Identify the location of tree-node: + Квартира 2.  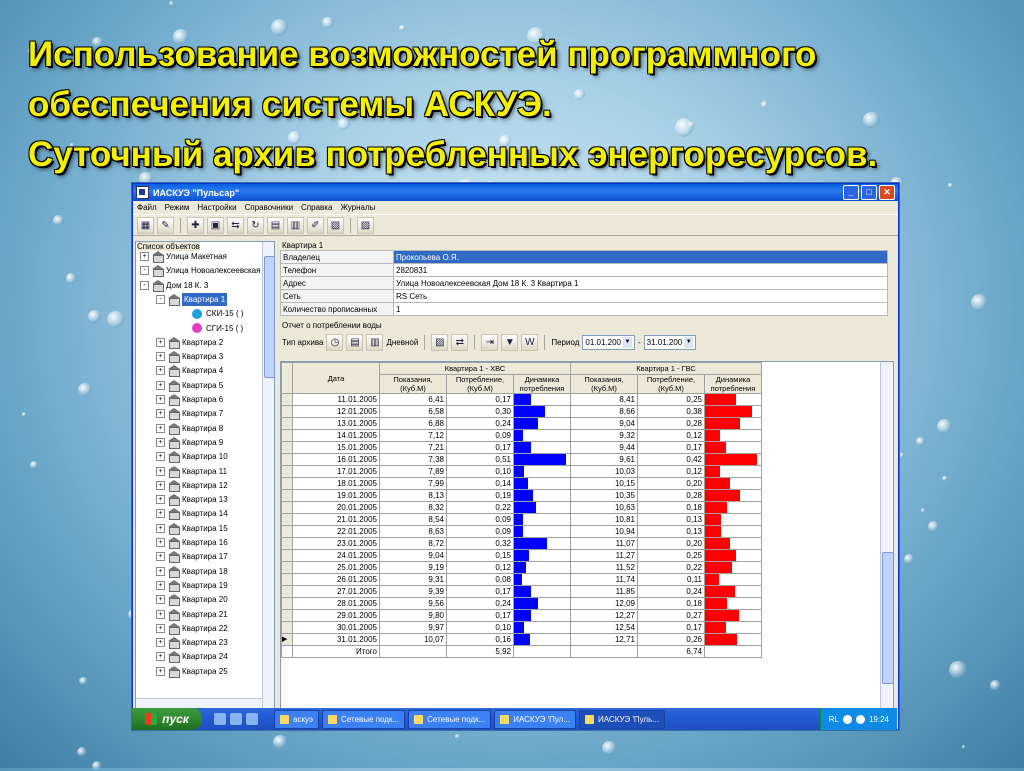
(189, 342).